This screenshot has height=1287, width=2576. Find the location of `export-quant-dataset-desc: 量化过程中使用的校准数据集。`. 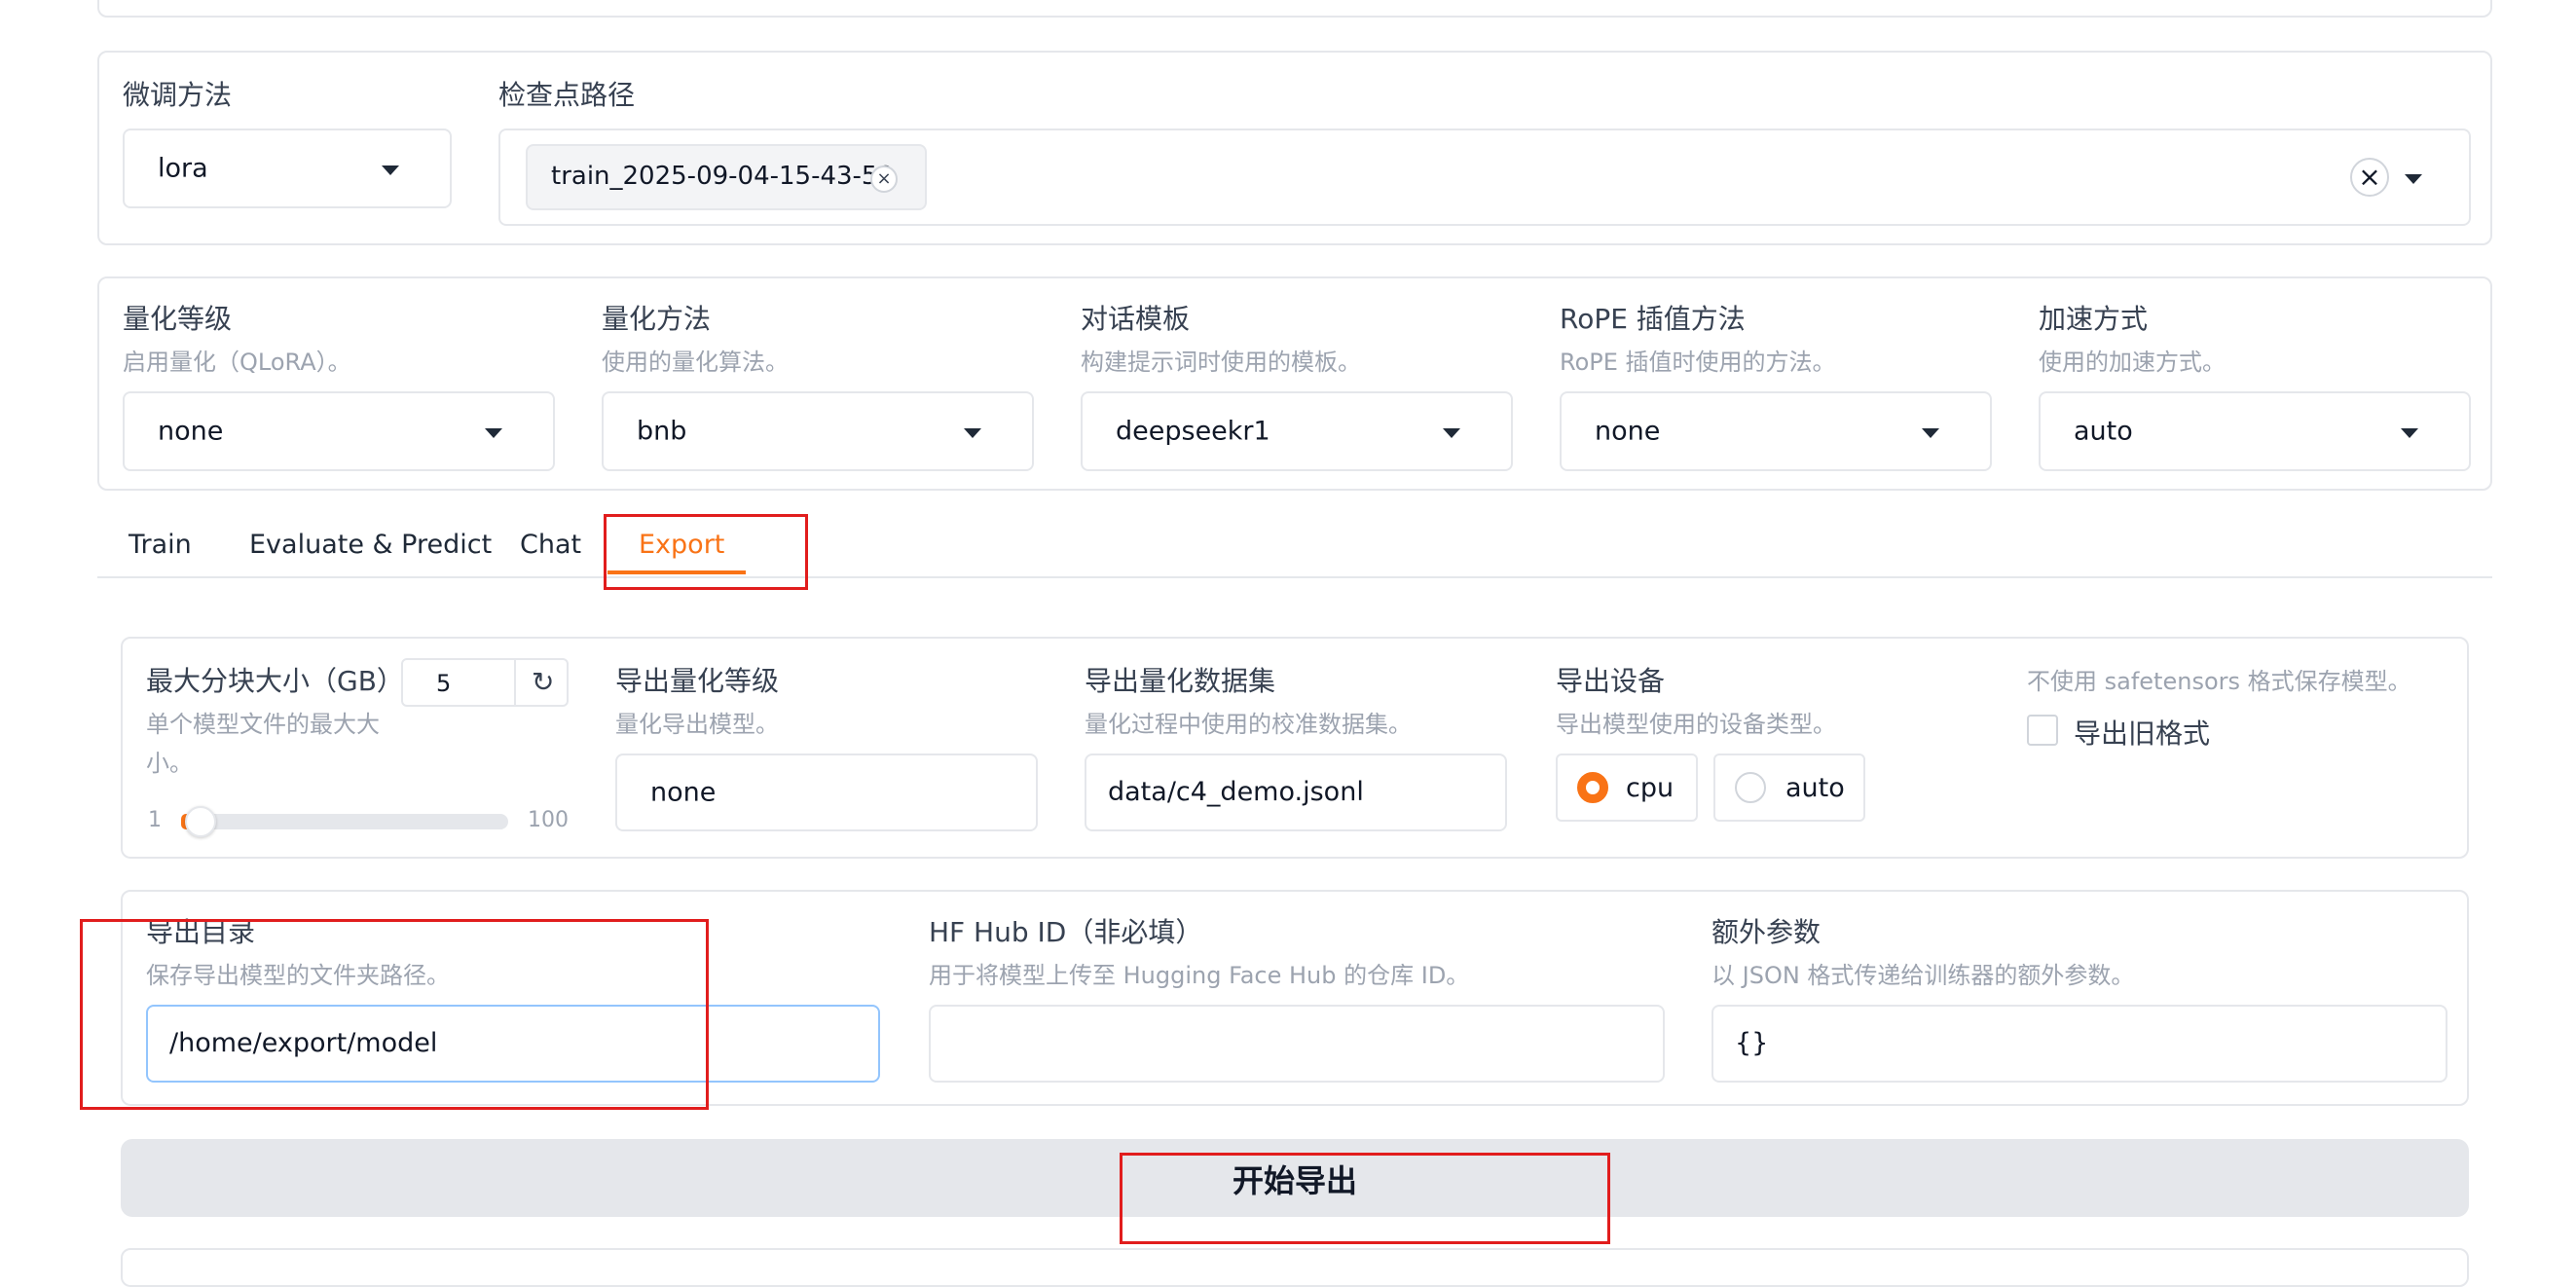

export-quant-dataset-desc: 量化过程中使用的校准数据集。 is located at coordinates (1248, 724).